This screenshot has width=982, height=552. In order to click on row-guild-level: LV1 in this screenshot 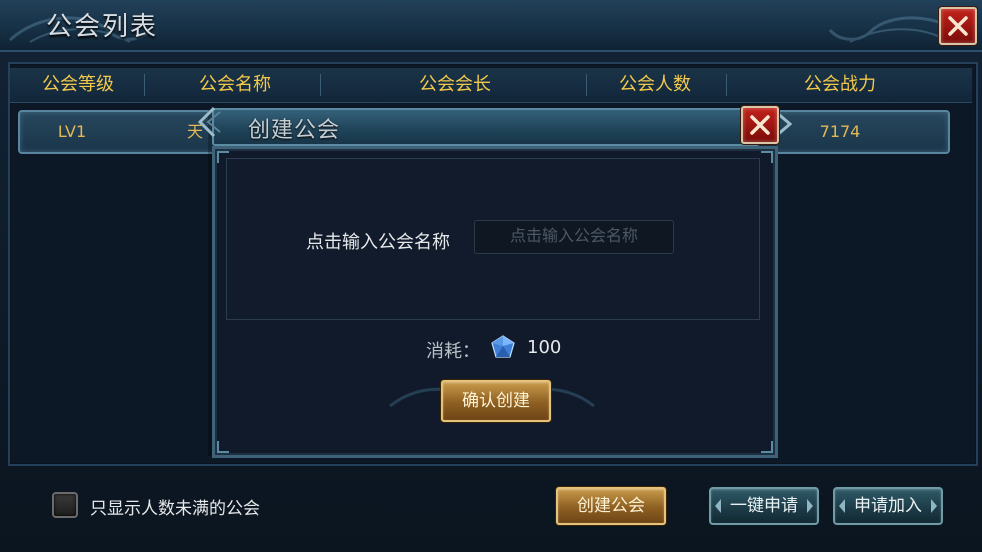, I will do `click(72, 131)`.